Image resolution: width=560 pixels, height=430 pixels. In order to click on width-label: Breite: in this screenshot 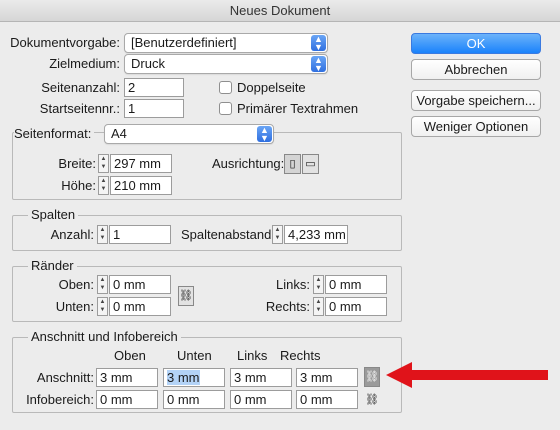, I will do `click(77, 163)`.